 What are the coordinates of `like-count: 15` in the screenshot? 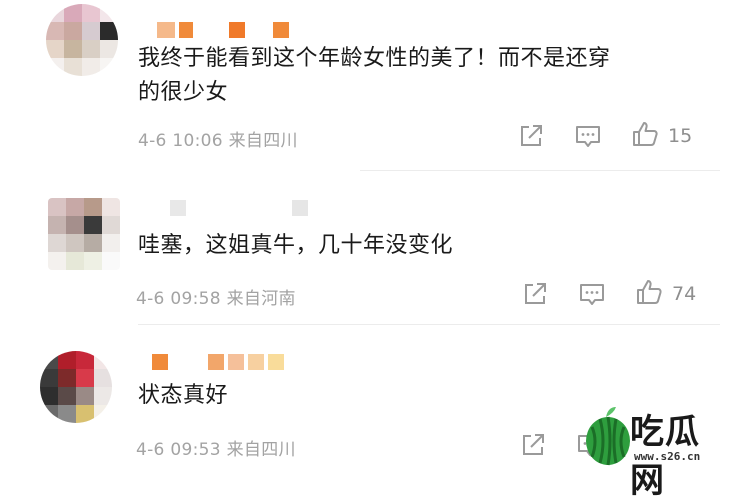 It's located at (680, 136).